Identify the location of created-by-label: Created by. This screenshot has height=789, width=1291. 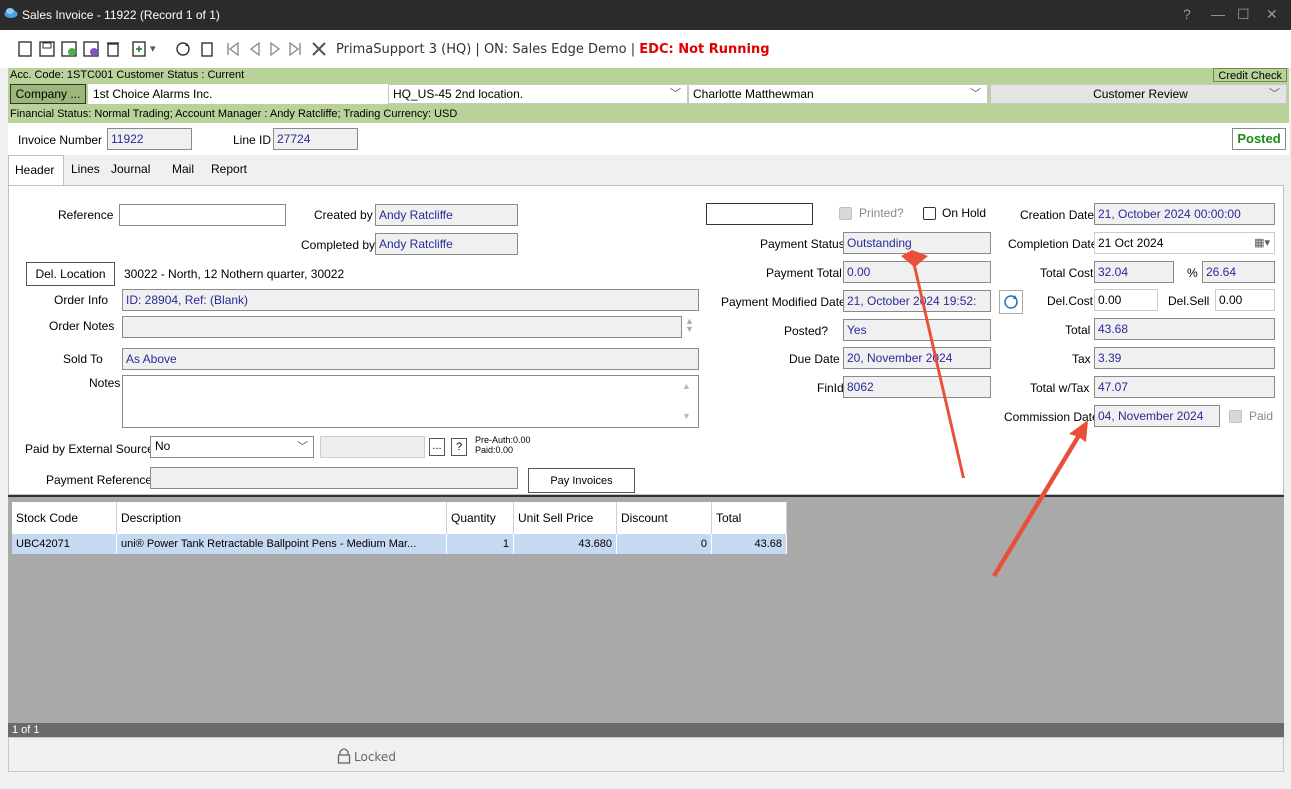
(343, 215).